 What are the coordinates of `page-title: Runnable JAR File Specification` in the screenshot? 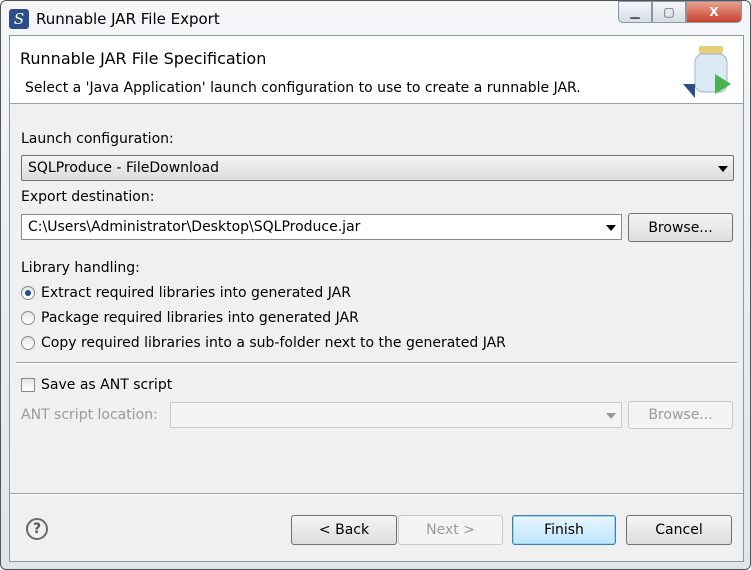 It's located at (143, 58).